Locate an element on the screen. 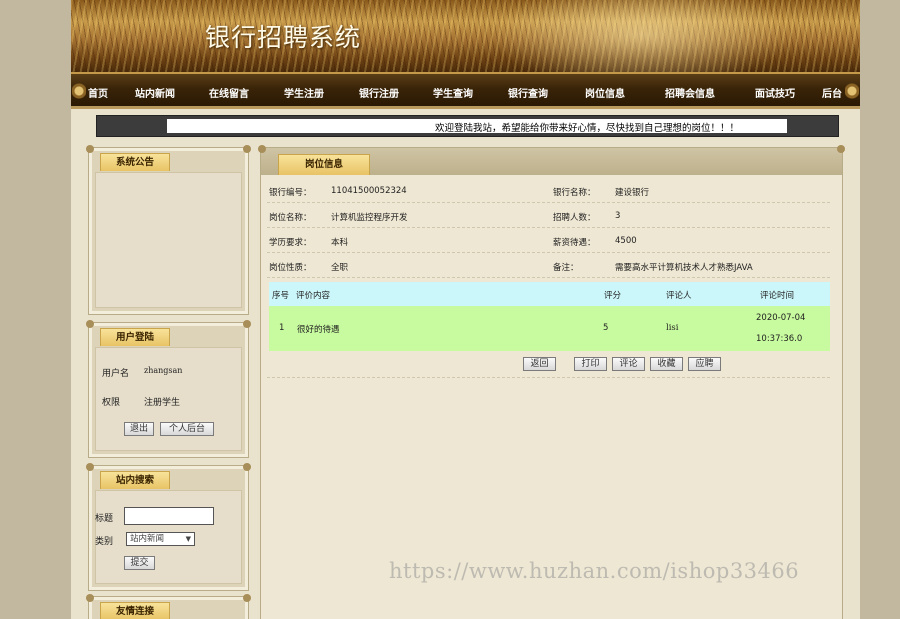 The width and height of the screenshot is (900, 619). bank-name-value: 建设银行 is located at coordinates (632, 193).